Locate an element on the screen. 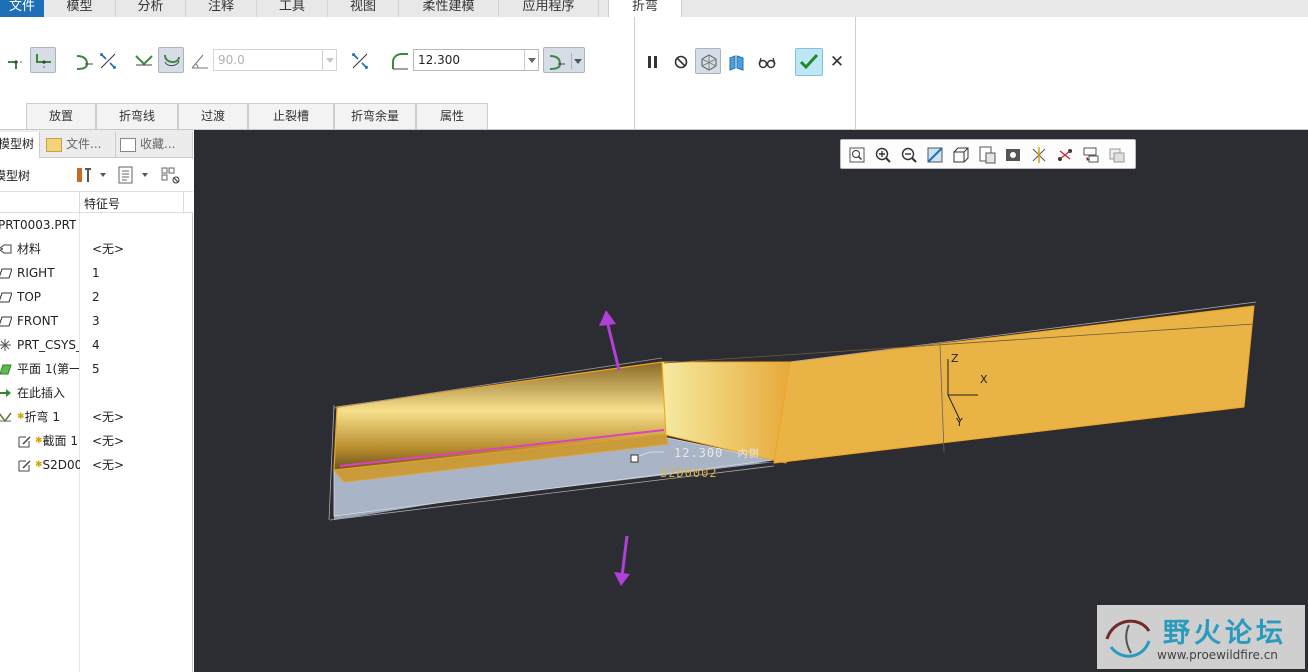 The width and height of the screenshot is (1308, 672). tree-item-front: FRONT 3 is located at coordinates (95, 321).